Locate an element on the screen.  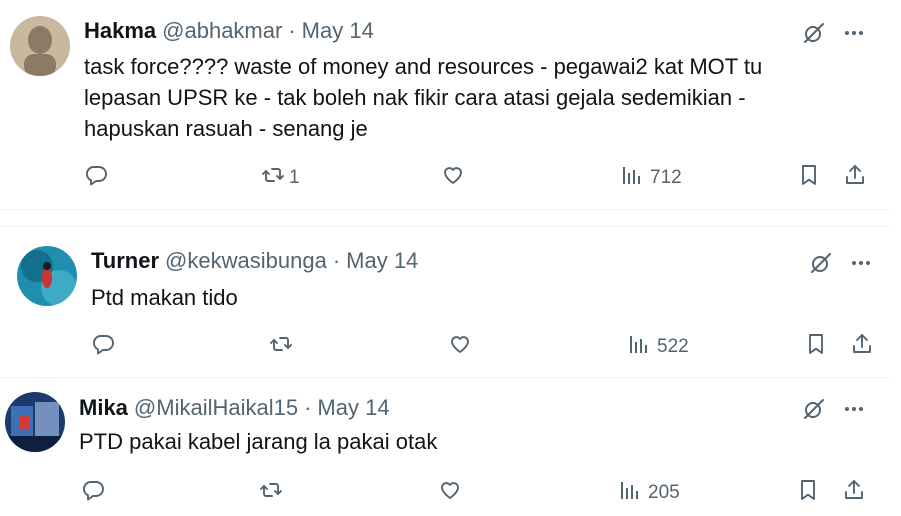
author-name: Mika is located at coordinates (103, 408).